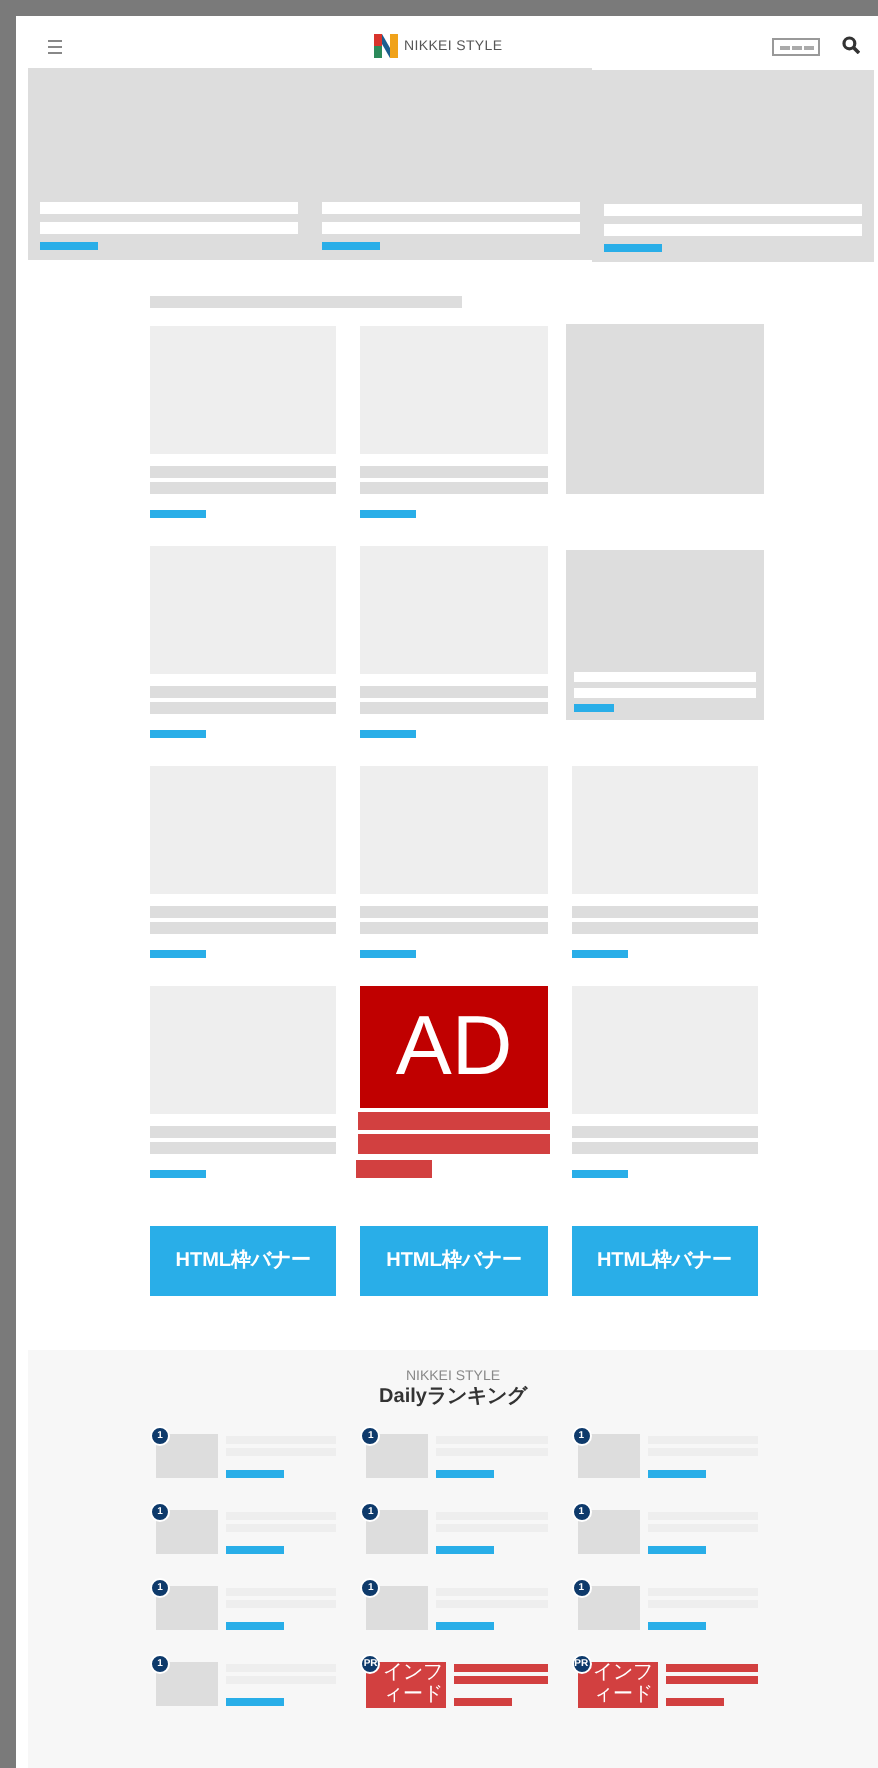  I want to click on member-button, so click(796, 47).